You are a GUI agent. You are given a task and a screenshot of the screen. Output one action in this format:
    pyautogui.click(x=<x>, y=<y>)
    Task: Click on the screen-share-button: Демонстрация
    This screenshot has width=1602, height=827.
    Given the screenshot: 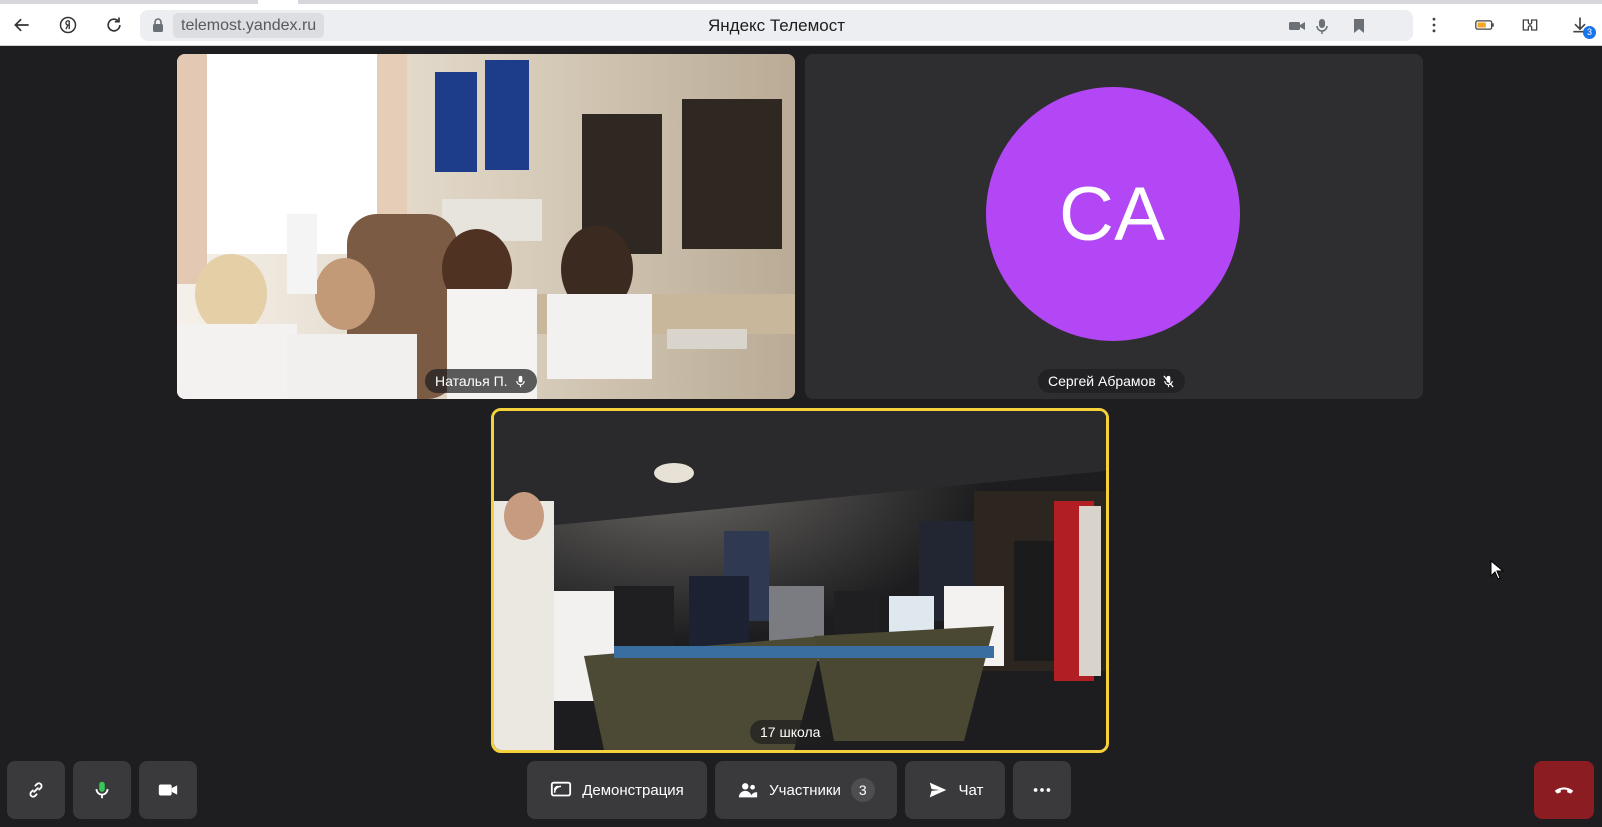 What is the action you would take?
    pyautogui.click(x=617, y=790)
    